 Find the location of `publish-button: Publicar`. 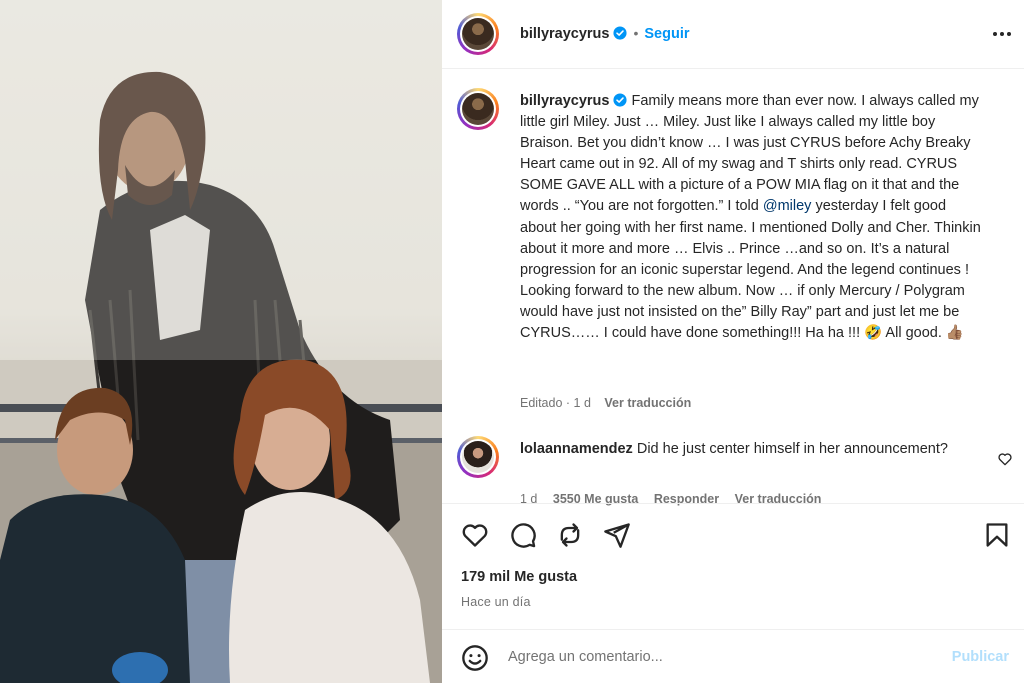

publish-button: Publicar is located at coordinates (980, 657).